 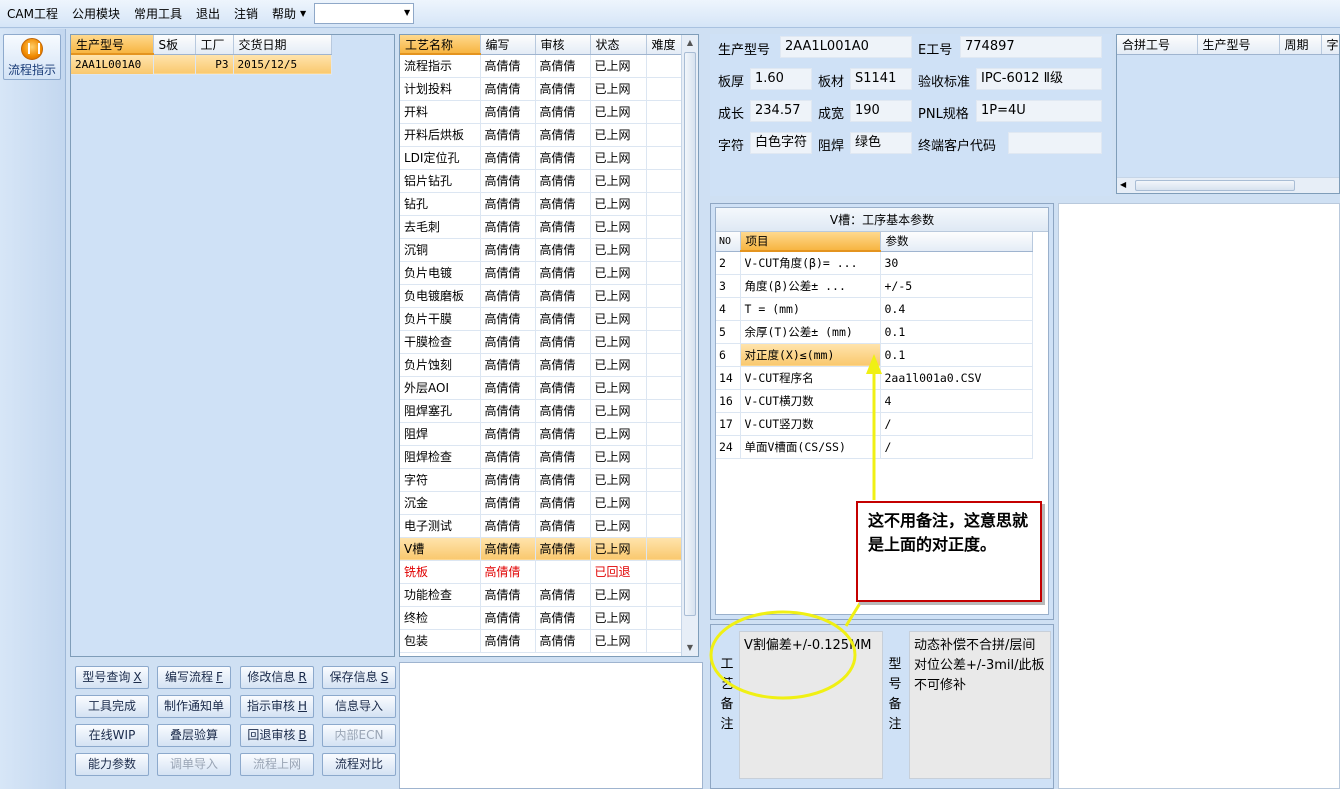 What do you see at coordinates (874, 364) in the screenshot?
I see `annotation-arrowhead` at bounding box center [874, 364].